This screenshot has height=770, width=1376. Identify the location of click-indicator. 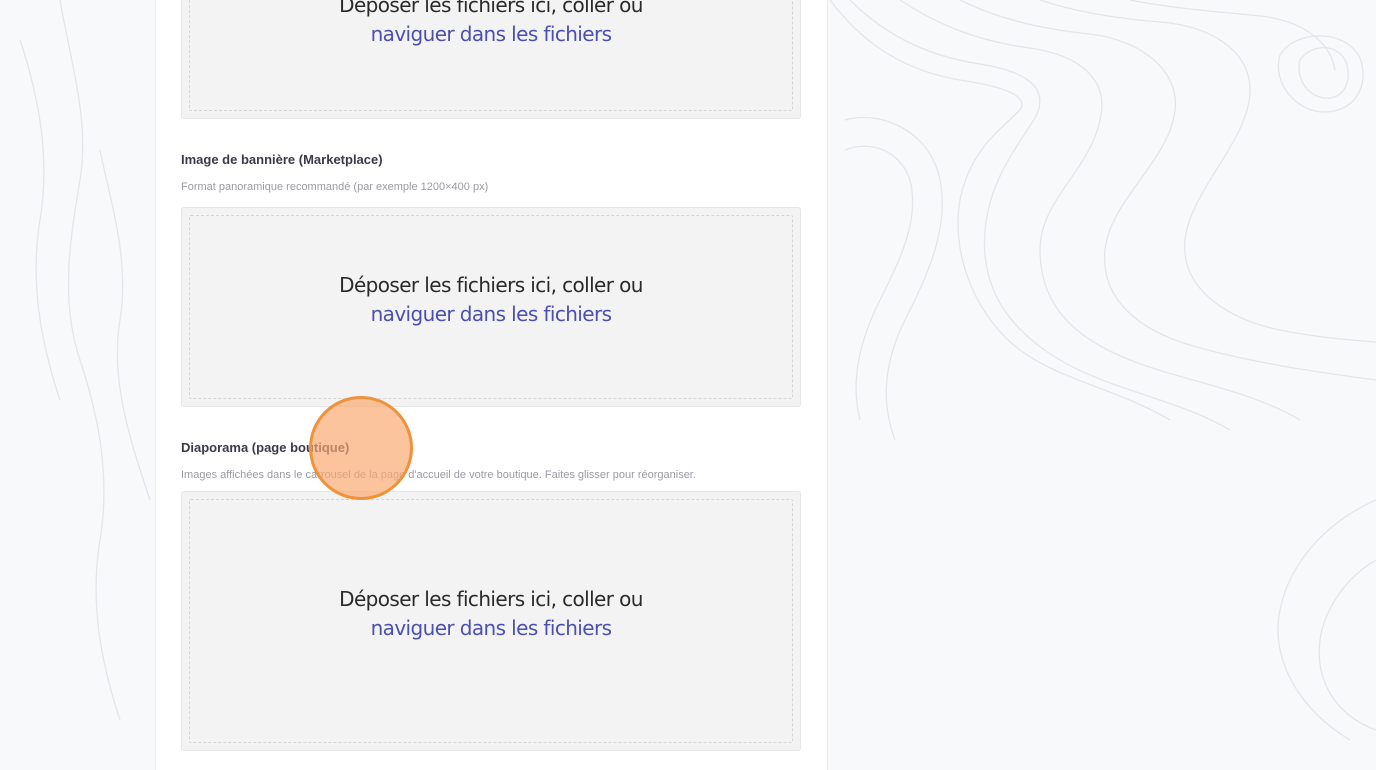
(361, 448).